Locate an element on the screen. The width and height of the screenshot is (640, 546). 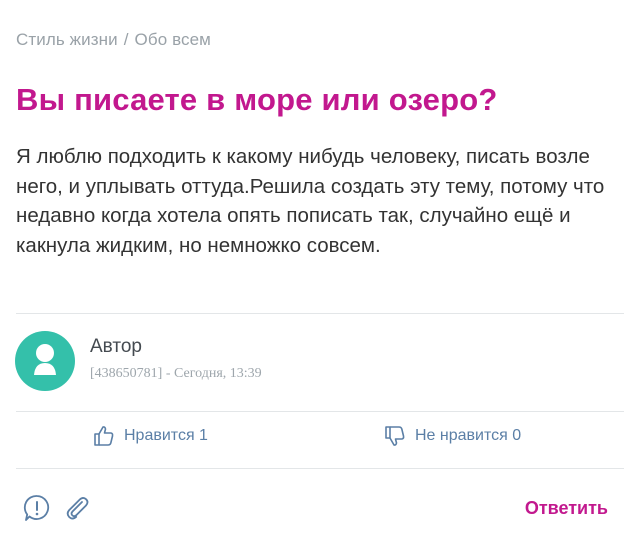
report-button is located at coordinates (37, 510).